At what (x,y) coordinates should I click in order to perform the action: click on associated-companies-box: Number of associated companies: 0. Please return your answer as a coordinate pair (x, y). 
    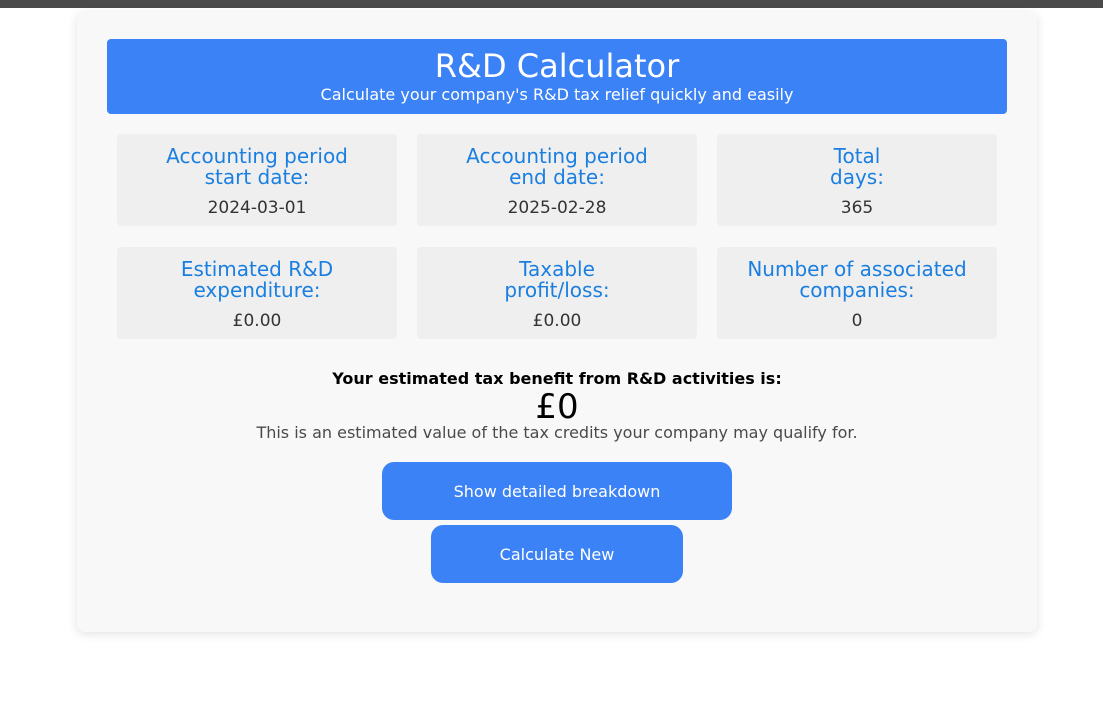
    Looking at the image, I should click on (857, 293).